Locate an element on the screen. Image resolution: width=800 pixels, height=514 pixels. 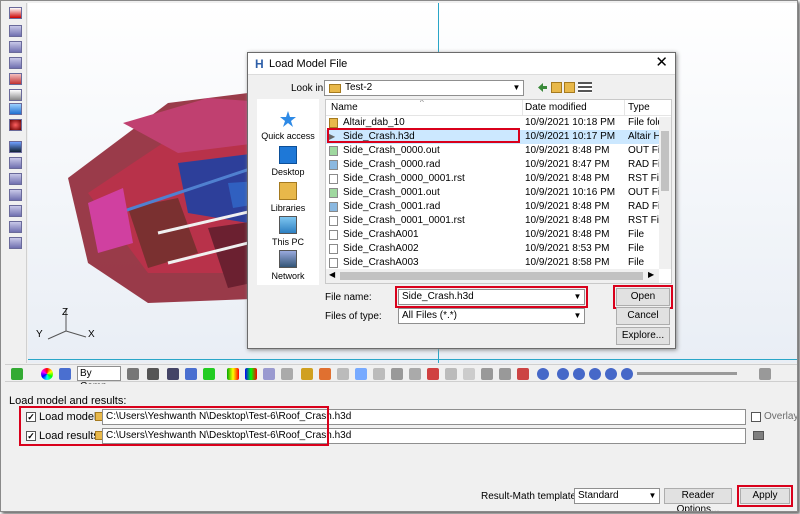
dialog-titlebar: H Load Model File ✕ is located at coordinates (461, 64).